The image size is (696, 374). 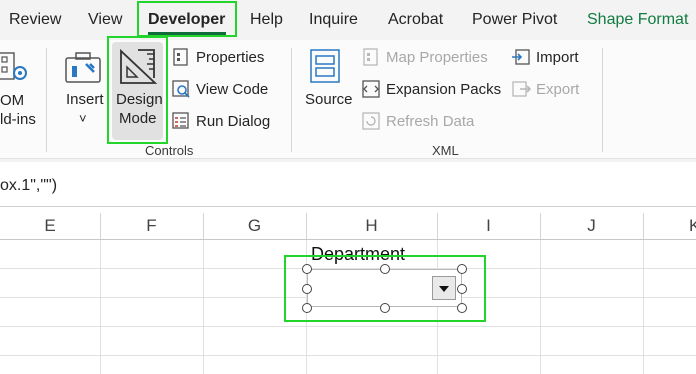 What do you see at coordinates (50, 226) in the screenshot?
I see `column-header-e: E` at bounding box center [50, 226].